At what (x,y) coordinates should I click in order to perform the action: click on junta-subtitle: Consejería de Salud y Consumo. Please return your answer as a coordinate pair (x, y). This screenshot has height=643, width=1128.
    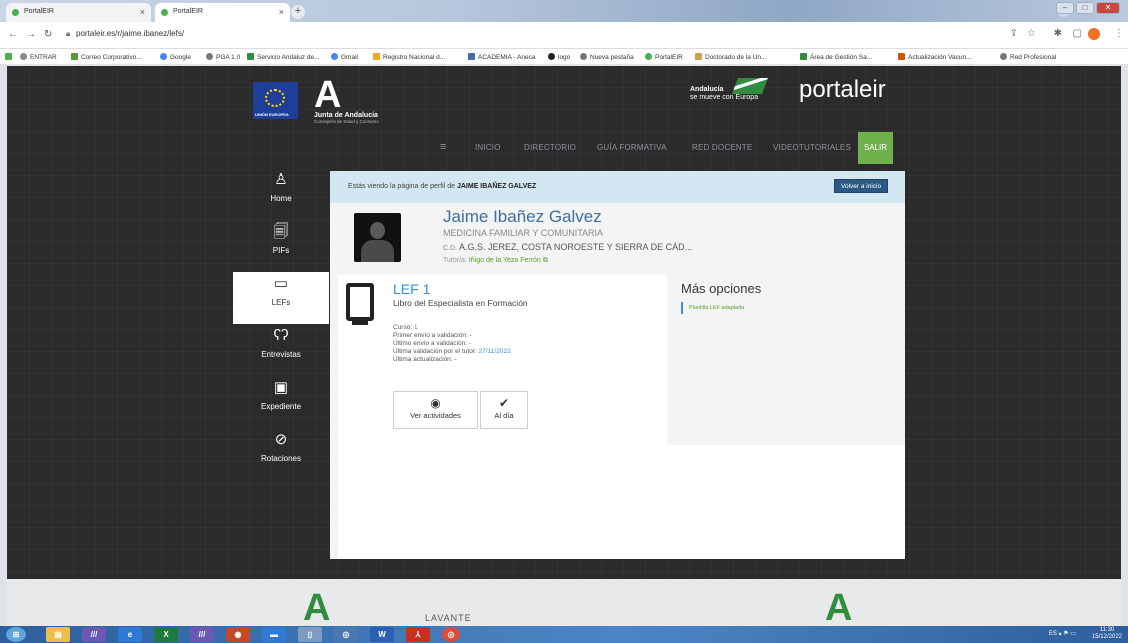
    Looking at the image, I should click on (346, 121).